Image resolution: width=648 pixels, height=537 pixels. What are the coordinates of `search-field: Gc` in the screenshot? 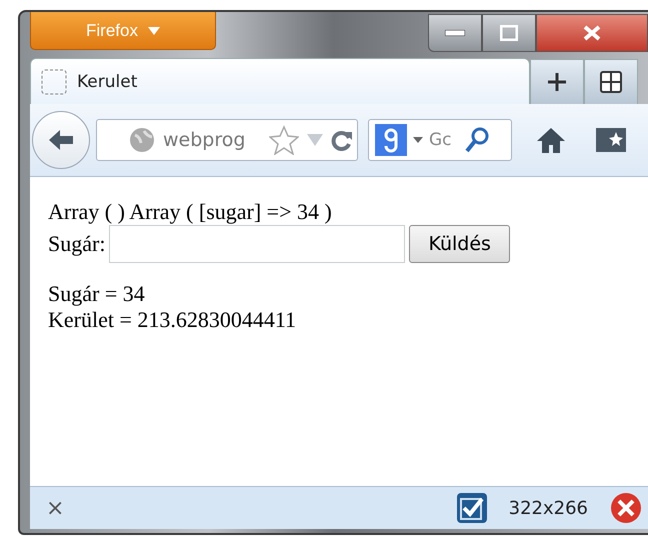 It's located at (440, 140).